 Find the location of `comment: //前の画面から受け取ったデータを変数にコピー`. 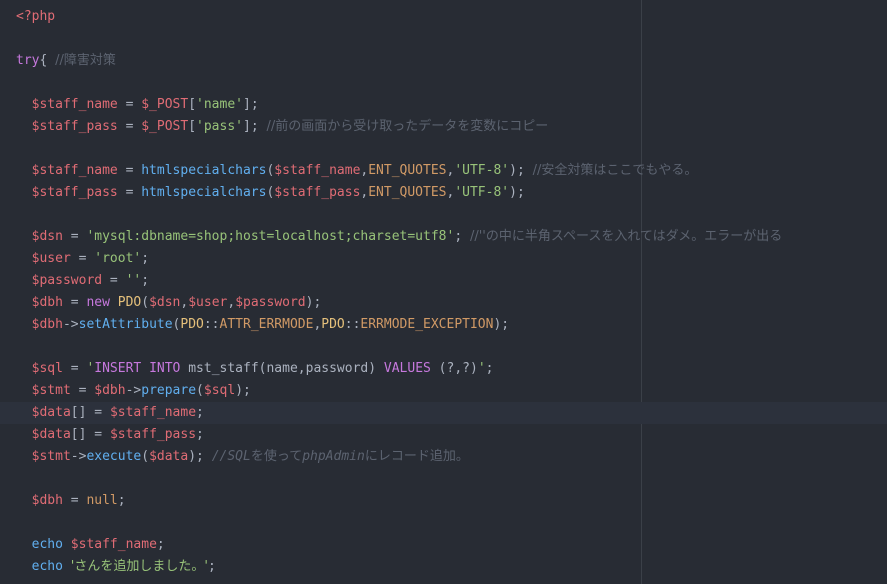

comment: //前の画面から受け取ったデータを変数にコピー is located at coordinates (407, 126).